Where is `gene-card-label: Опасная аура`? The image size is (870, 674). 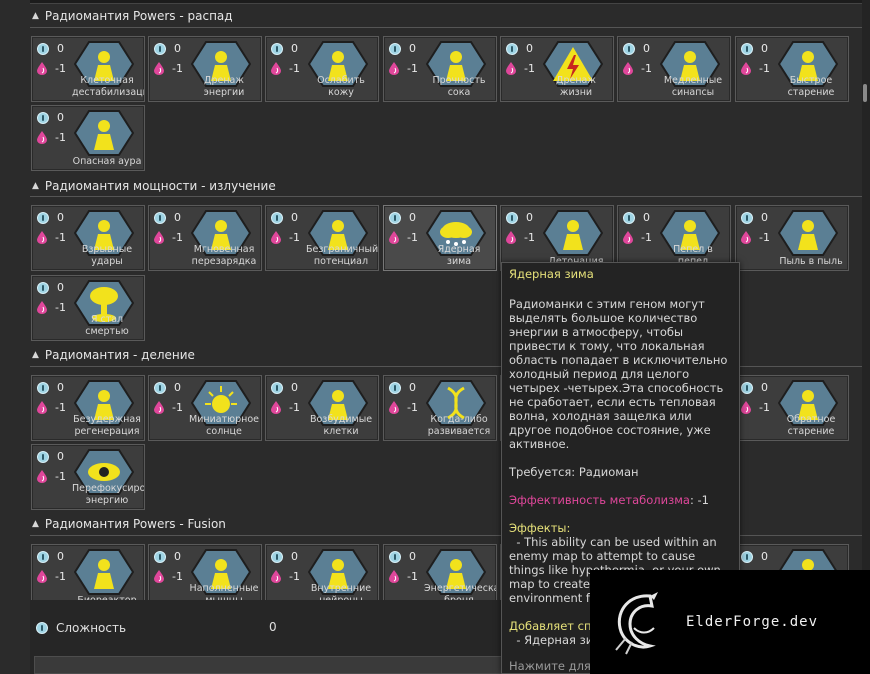 gene-card-label: Опасная аура is located at coordinates (107, 161).